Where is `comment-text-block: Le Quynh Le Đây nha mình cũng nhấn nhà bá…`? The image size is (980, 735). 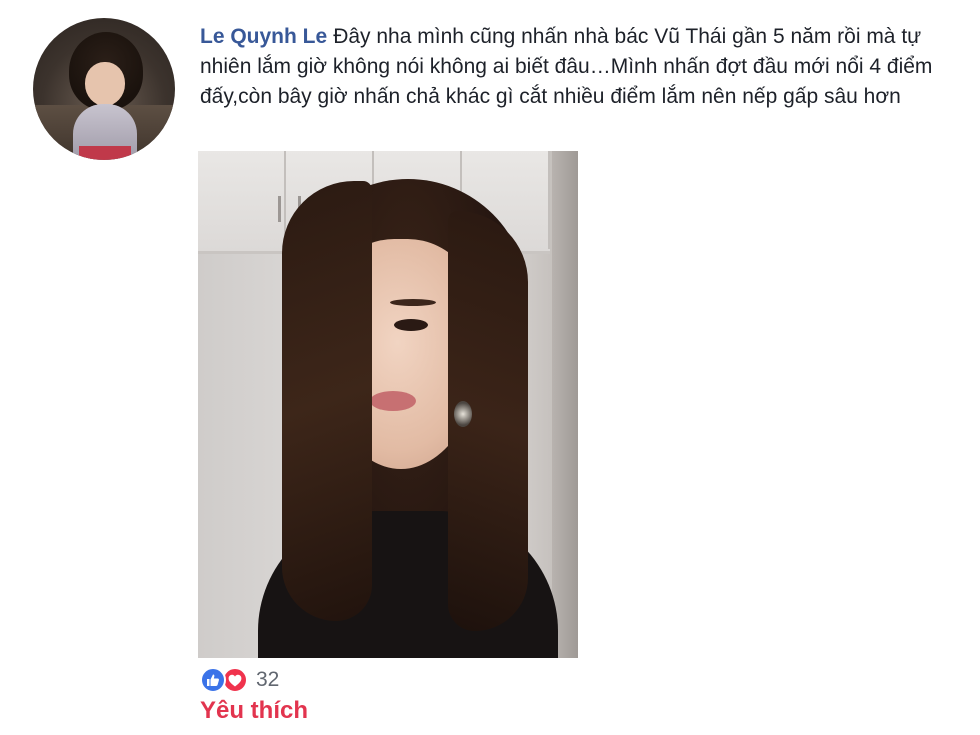
comment-text-block: Le Quynh Le Đây nha mình cũng nhấn nhà bá… is located at coordinates (580, 67).